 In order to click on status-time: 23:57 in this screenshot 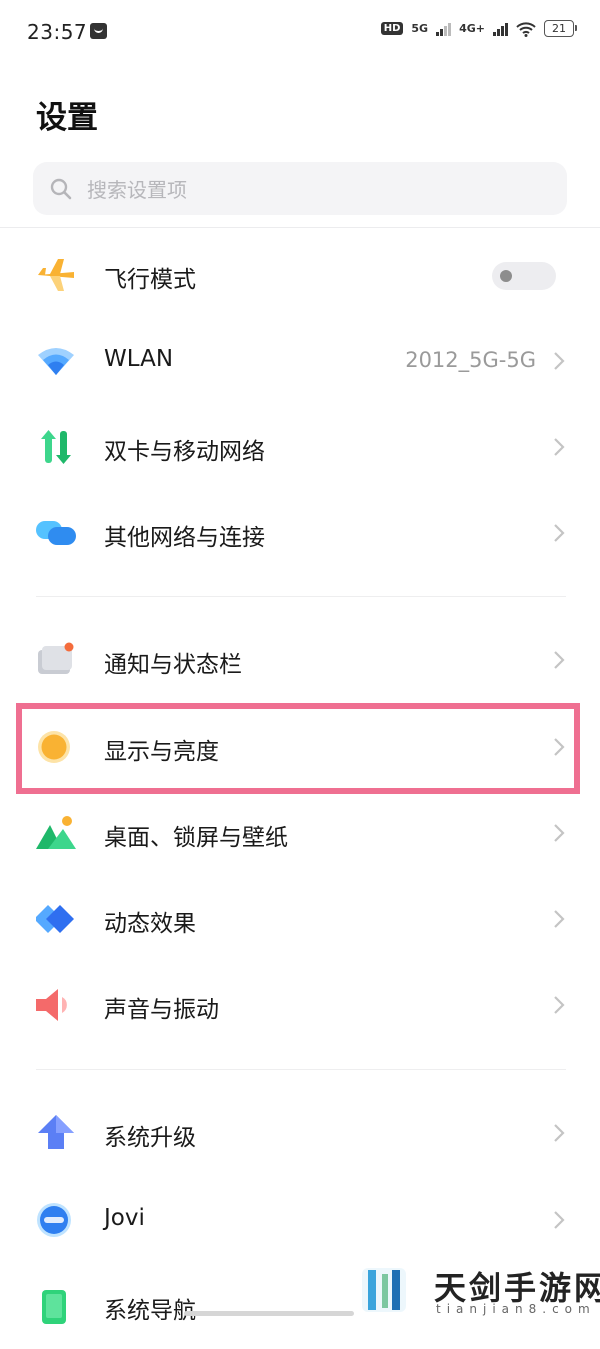, I will do `click(57, 32)`.